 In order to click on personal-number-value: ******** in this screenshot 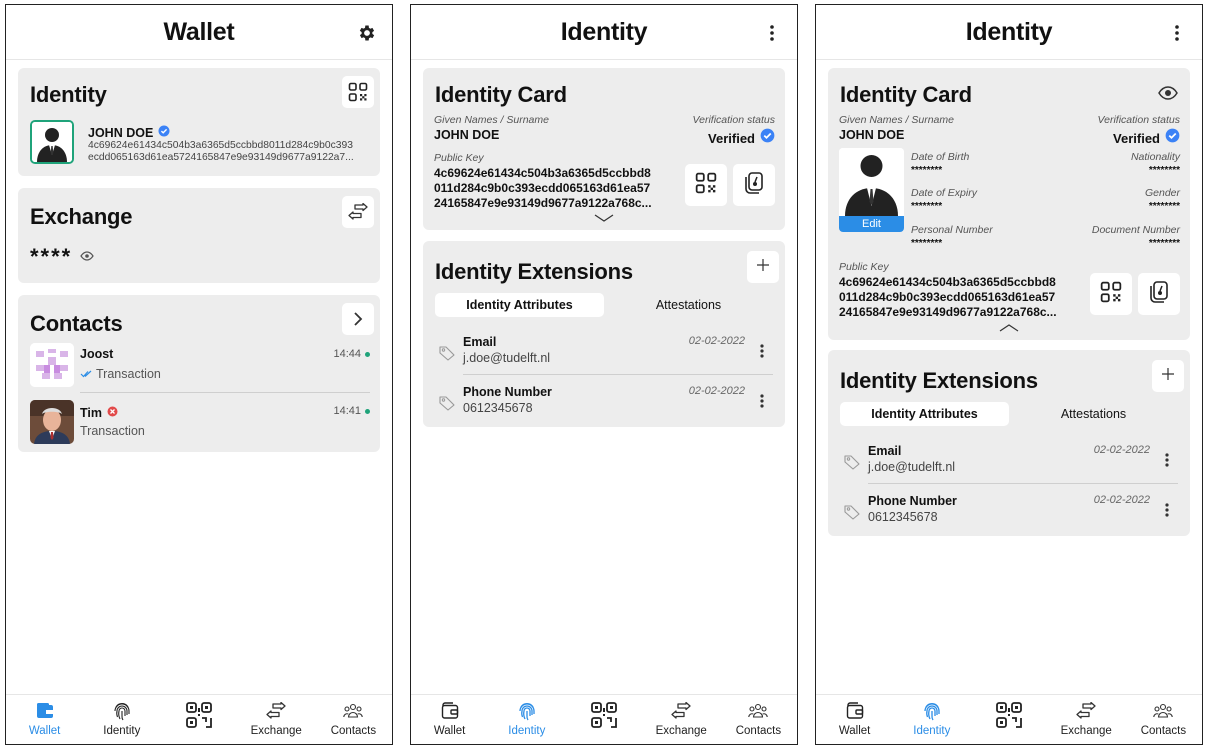, I will do `click(927, 243)`.